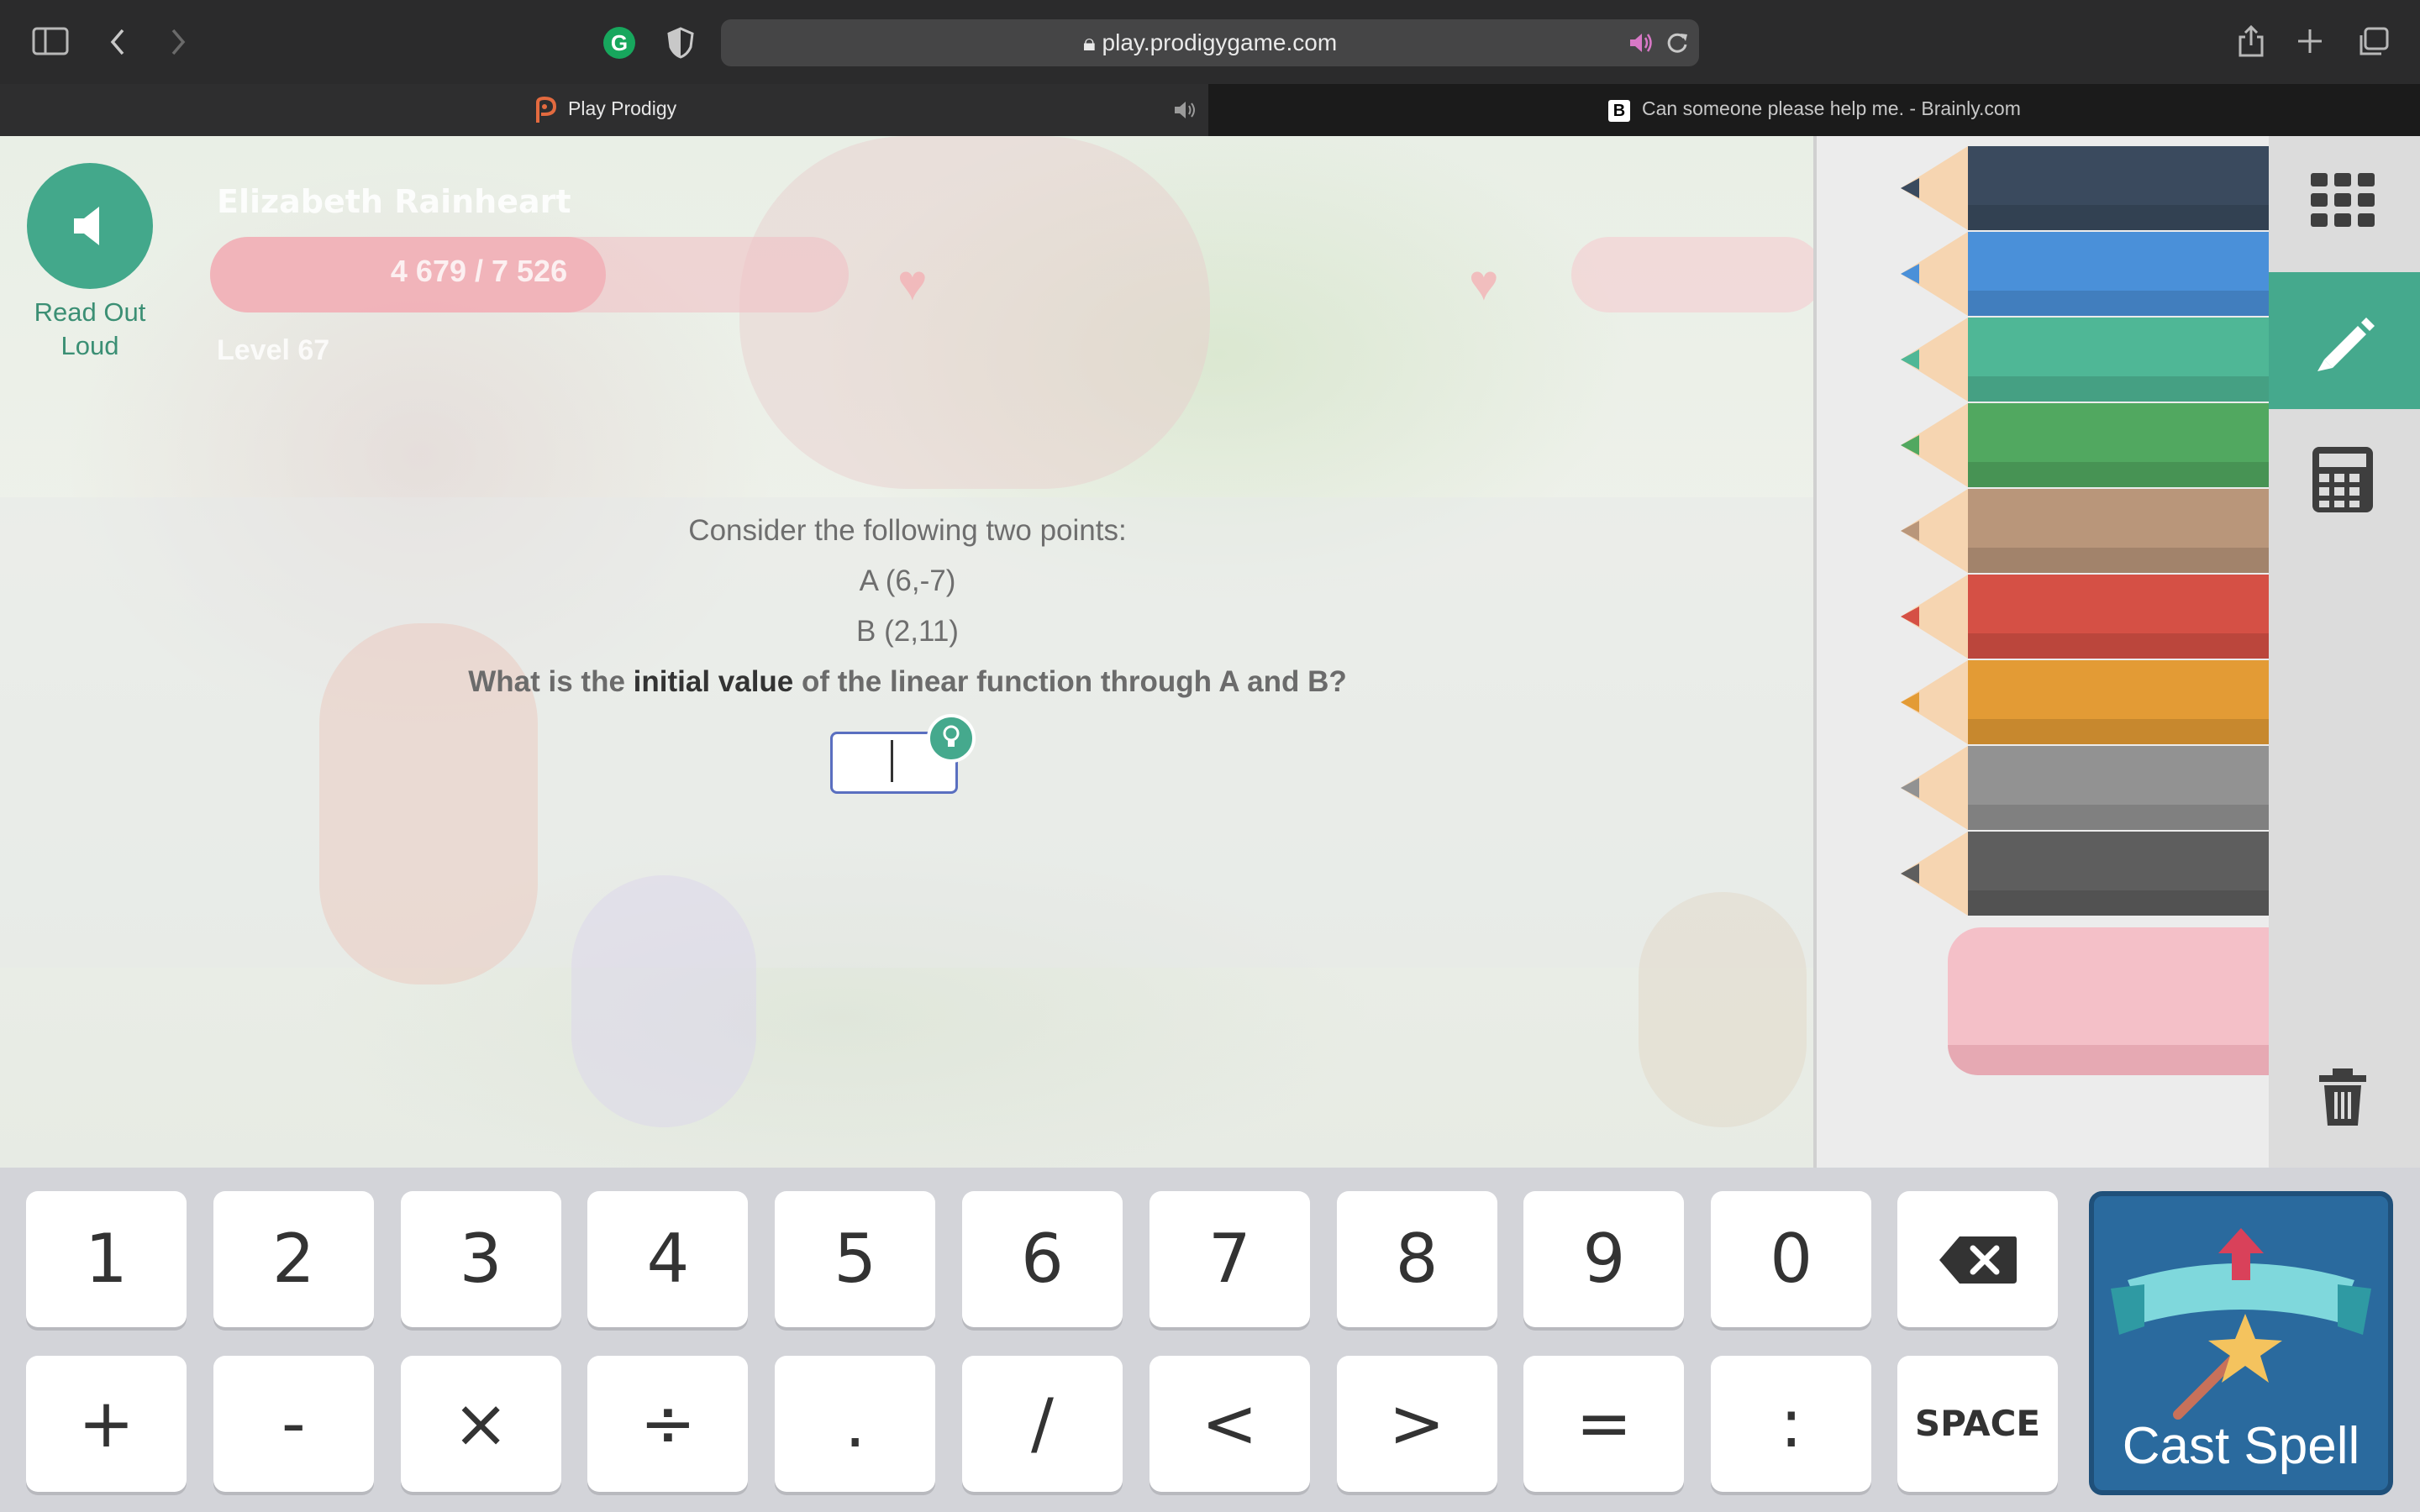 Image resolution: width=2420 pixels, height=1512 pixels. I want to click on browser-toolbar: G 🔒︎ play.prodigygame.com, so click(1210, 42).